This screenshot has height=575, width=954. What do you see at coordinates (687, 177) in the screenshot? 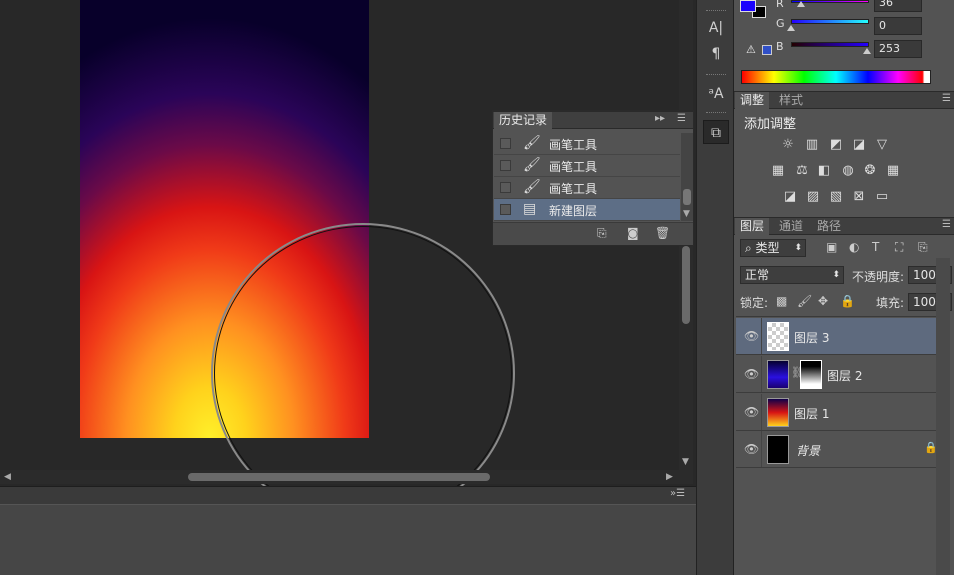
I see `history-scrollbar: ▼` at bounding box center [687, 177].